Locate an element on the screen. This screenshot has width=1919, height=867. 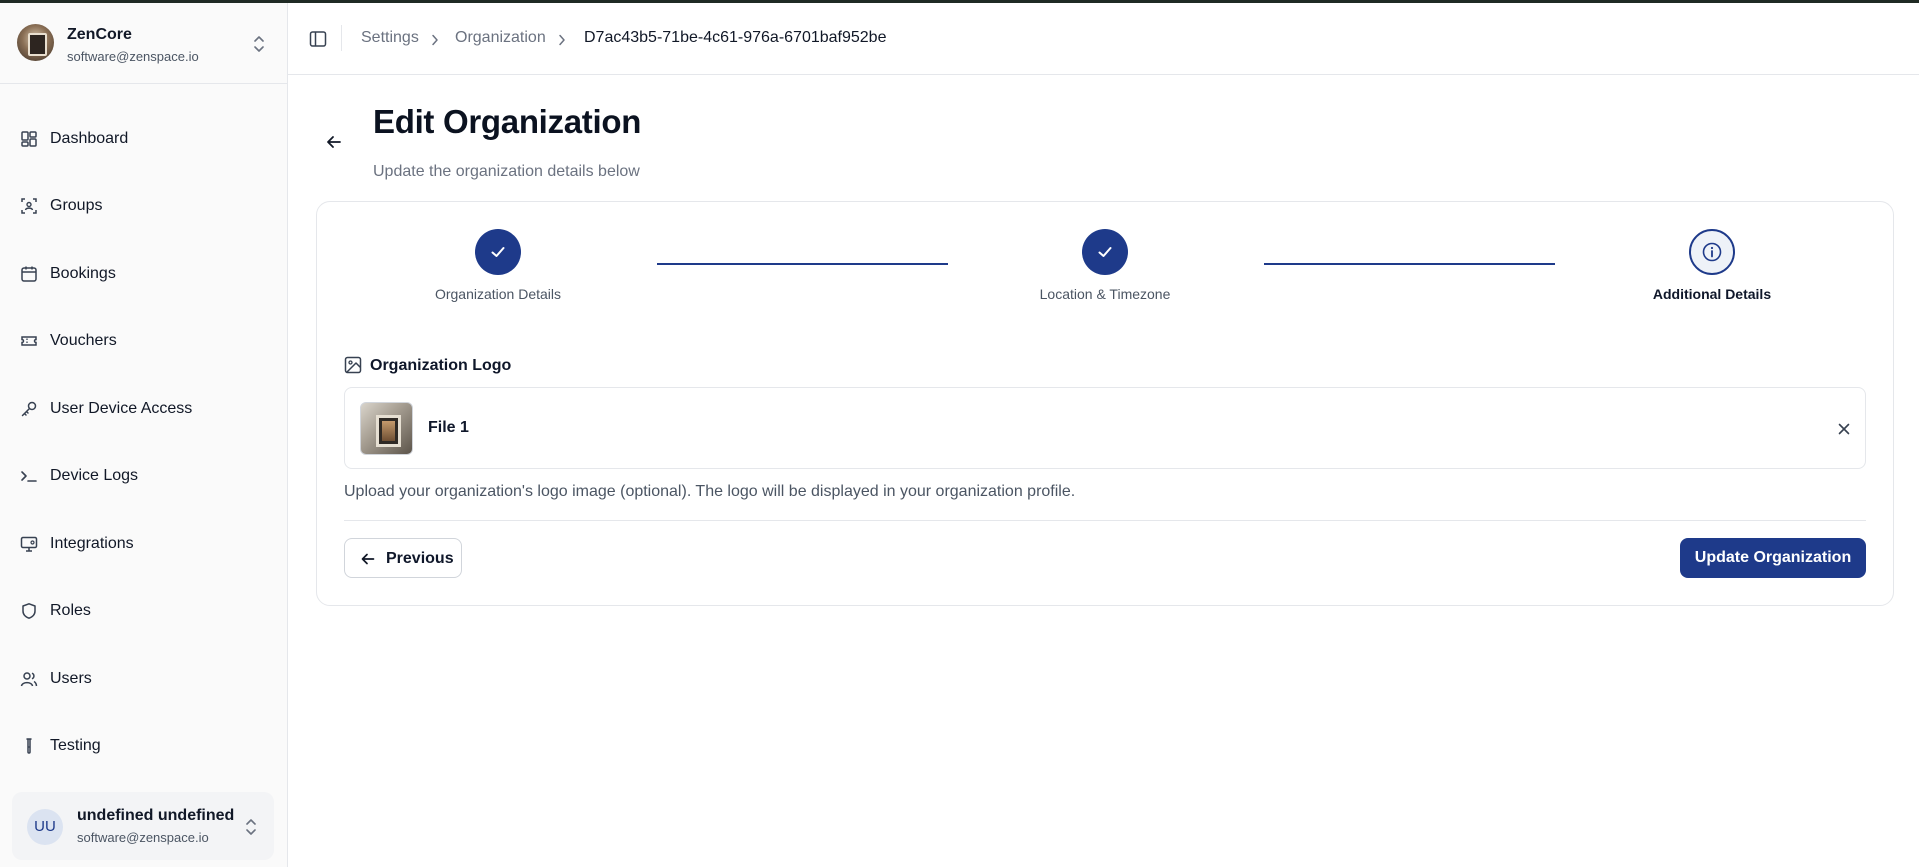
shield-icon is located at coordinates (29, 611).